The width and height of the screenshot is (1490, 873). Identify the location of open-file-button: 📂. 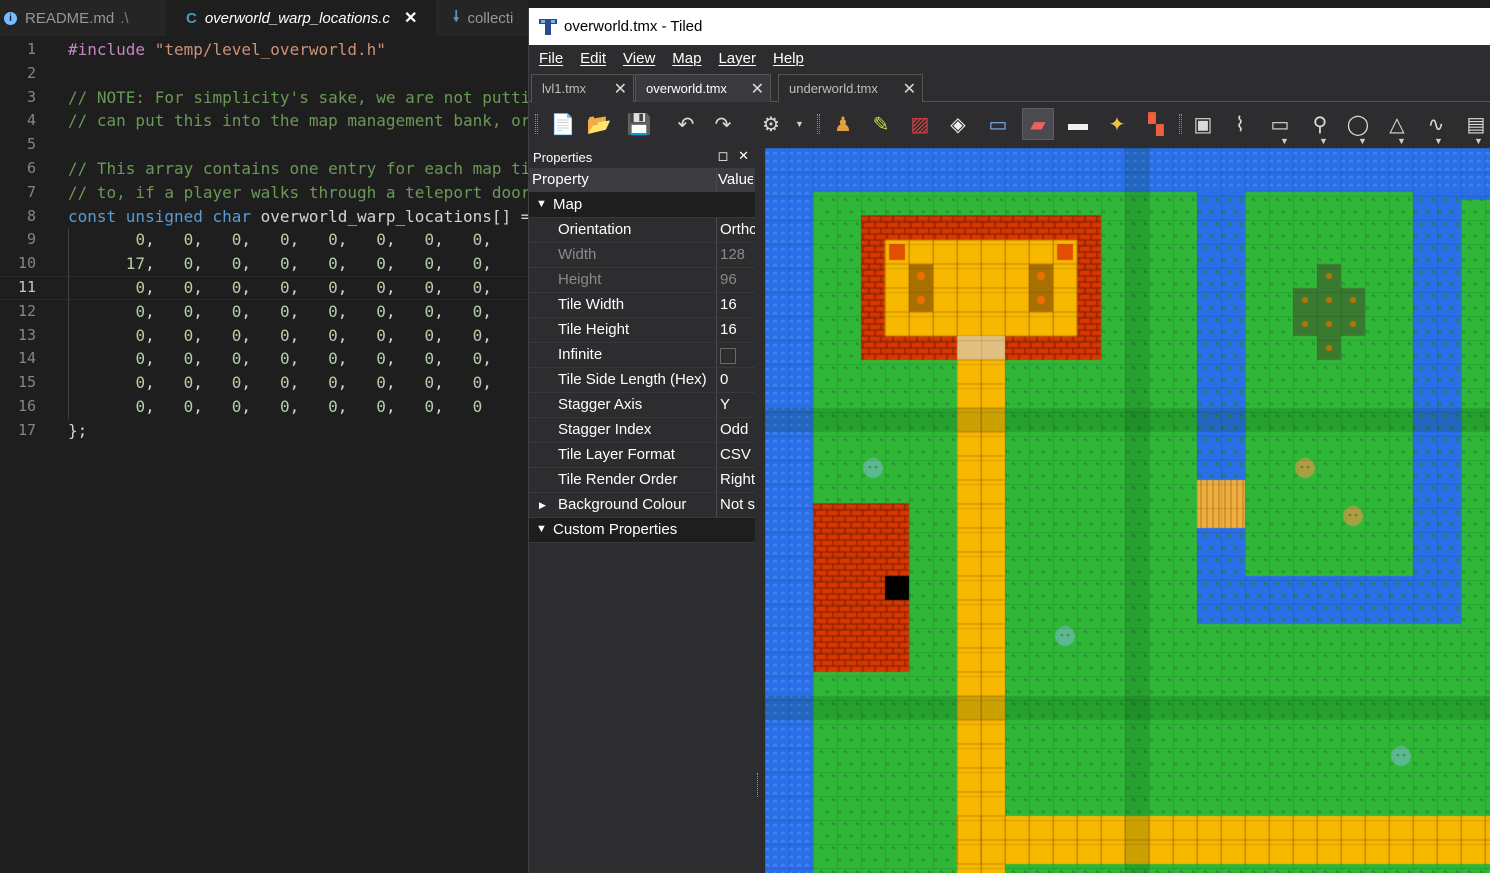
(599, 124).